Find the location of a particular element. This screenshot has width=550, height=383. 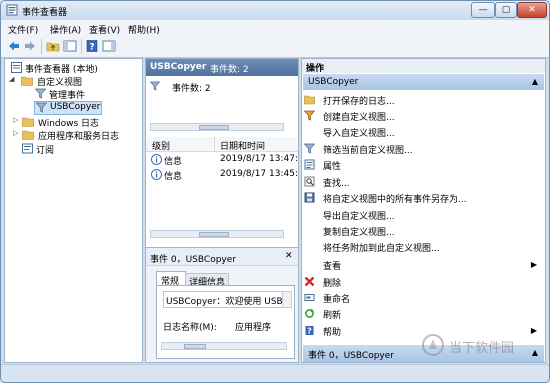

action-item: 刷新 is located at coordinates (423, 314).